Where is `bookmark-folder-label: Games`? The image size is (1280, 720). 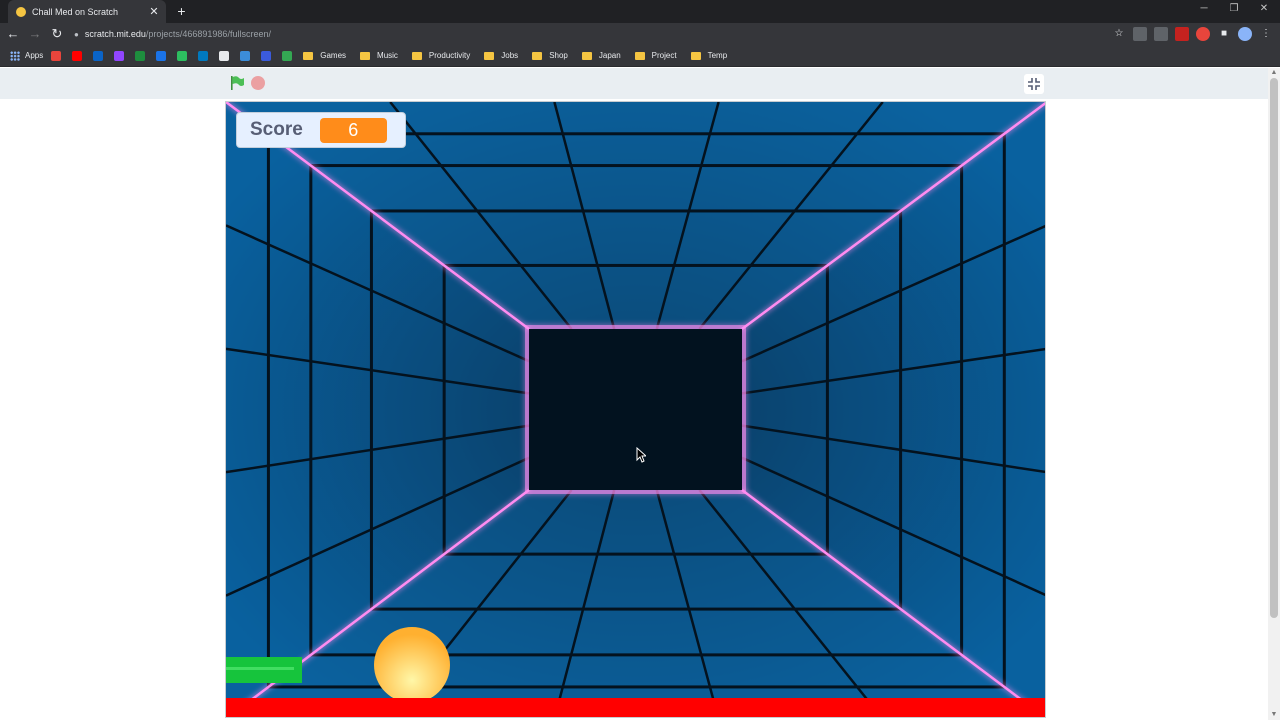 bookmark-folder-label: Games is located at coordinates (333, 55).